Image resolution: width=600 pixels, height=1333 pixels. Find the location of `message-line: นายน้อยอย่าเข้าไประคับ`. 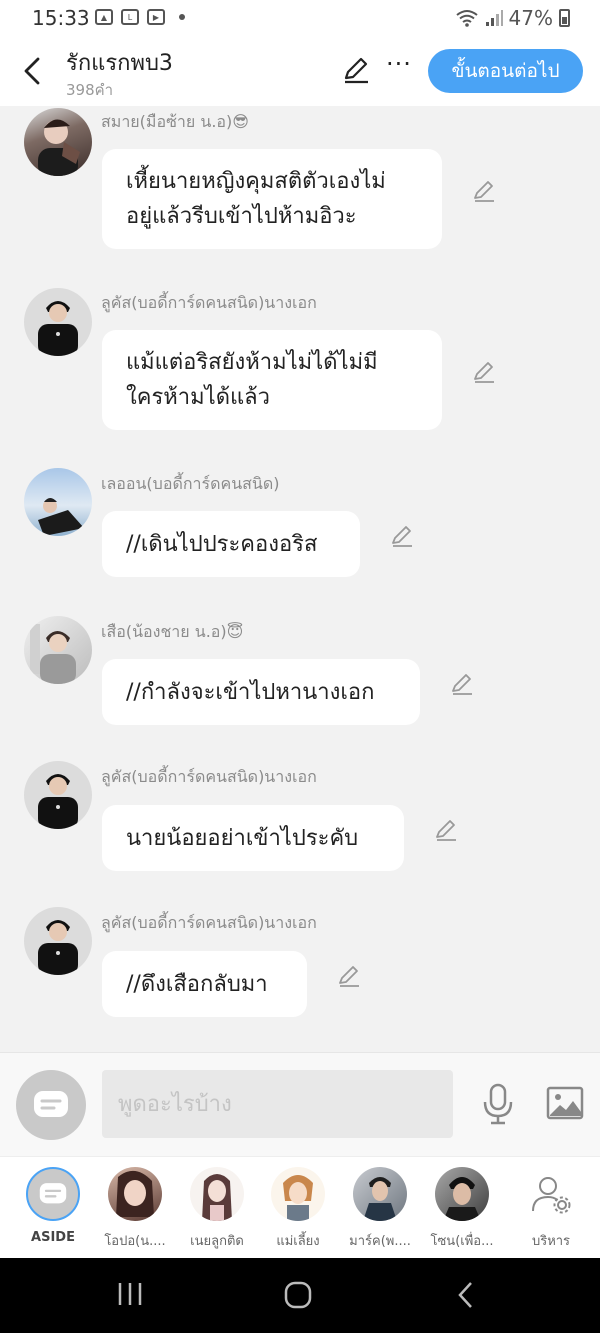

message-line: นายน้อยอย่าเข้าไประคับ is located at coordinates (242, 838).